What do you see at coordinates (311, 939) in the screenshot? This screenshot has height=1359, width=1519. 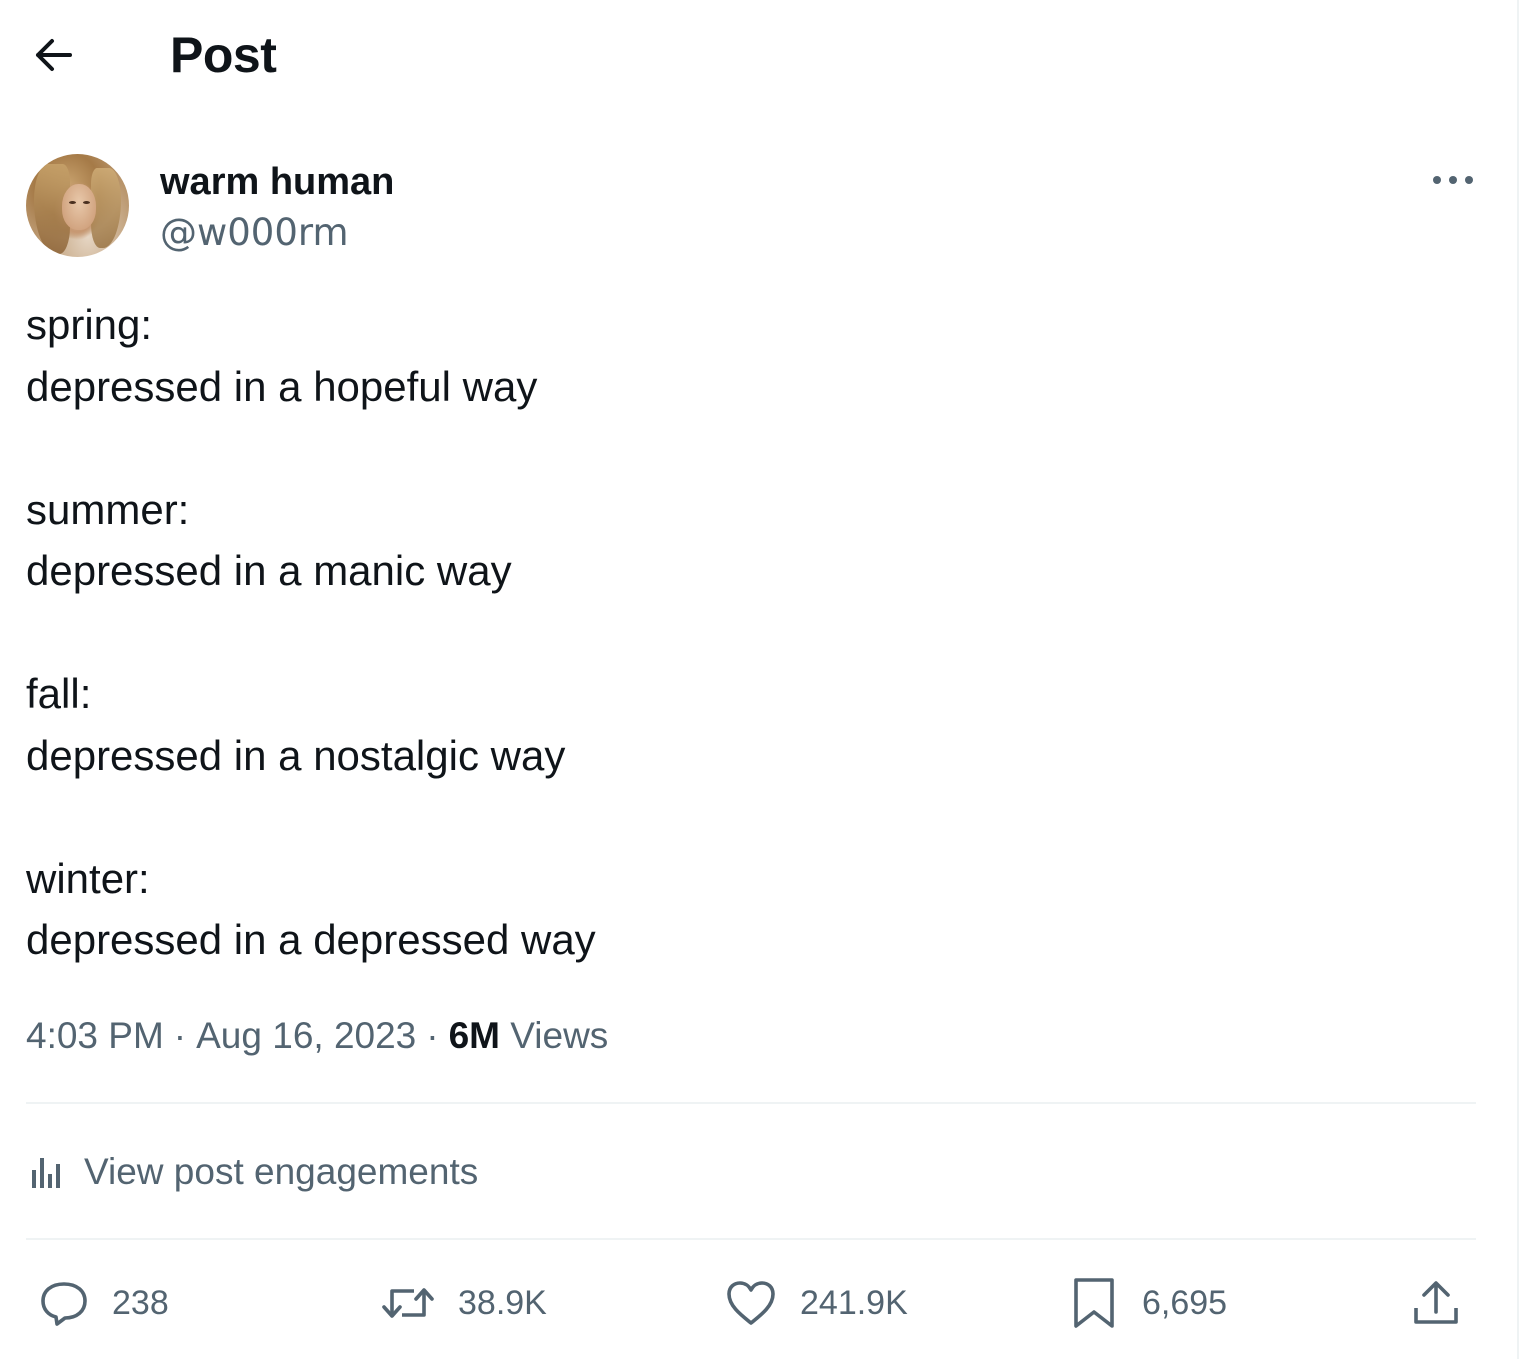 I see `post-line: depressed in a depressed way` at bounding box center [311, 939].